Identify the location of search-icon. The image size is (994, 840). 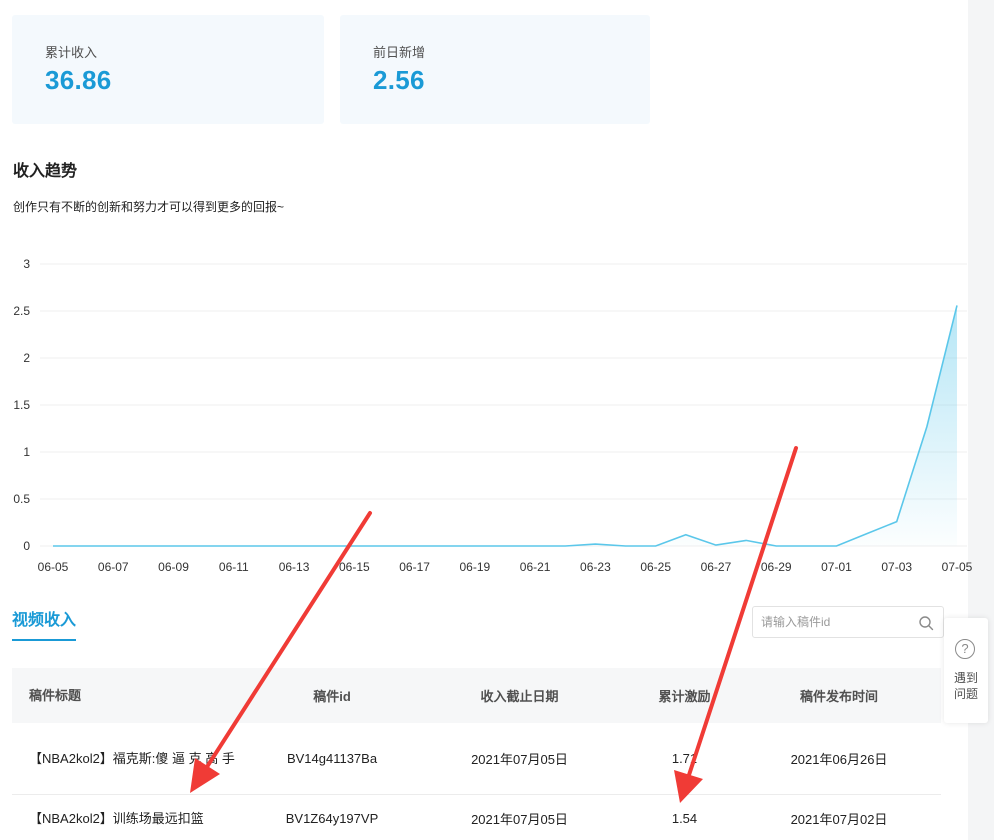
(926, 623).